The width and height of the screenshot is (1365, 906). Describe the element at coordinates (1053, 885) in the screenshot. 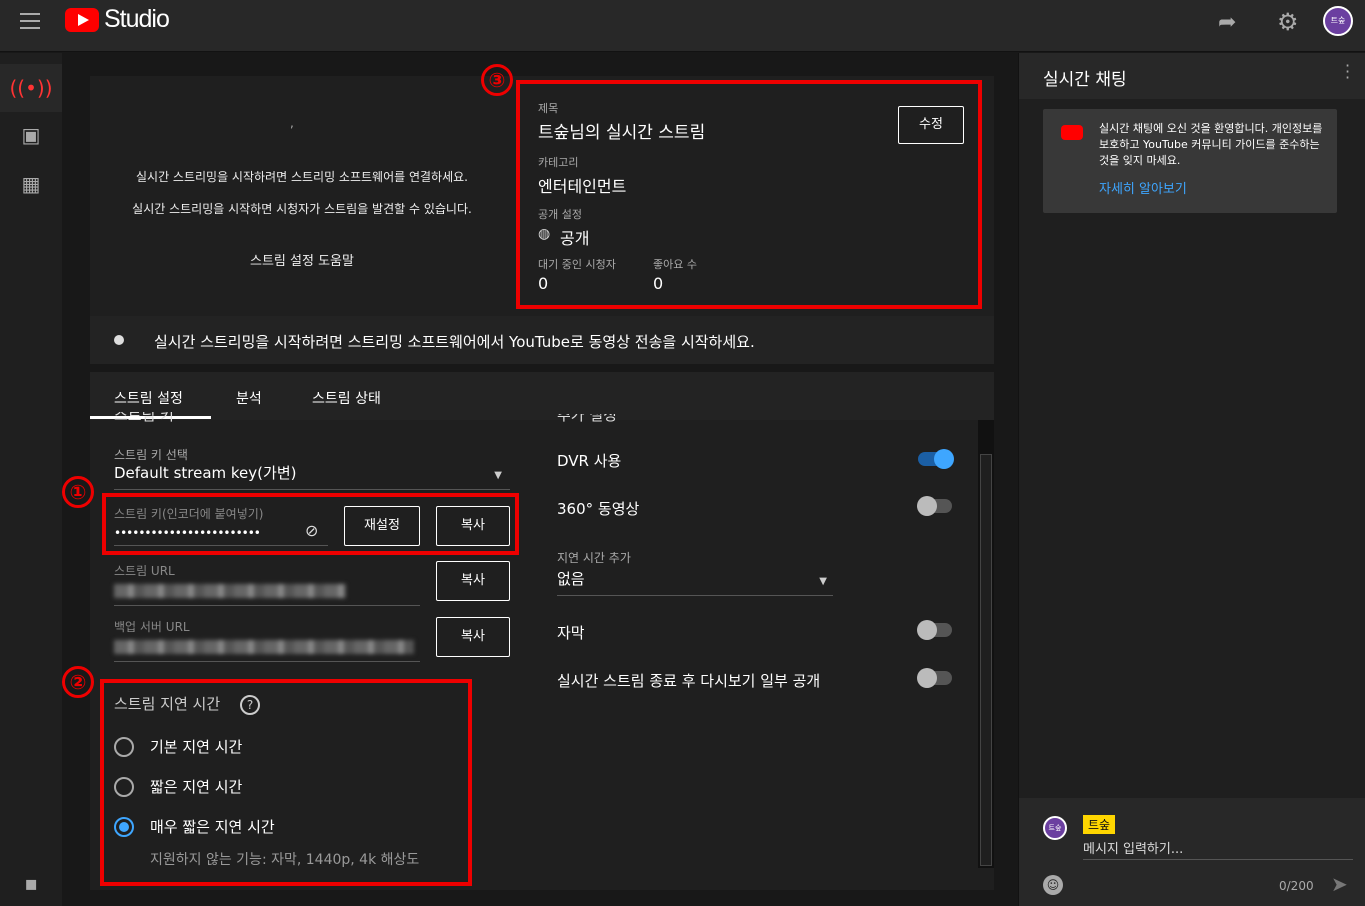

I see `emoji-icon: ☺` at that location.